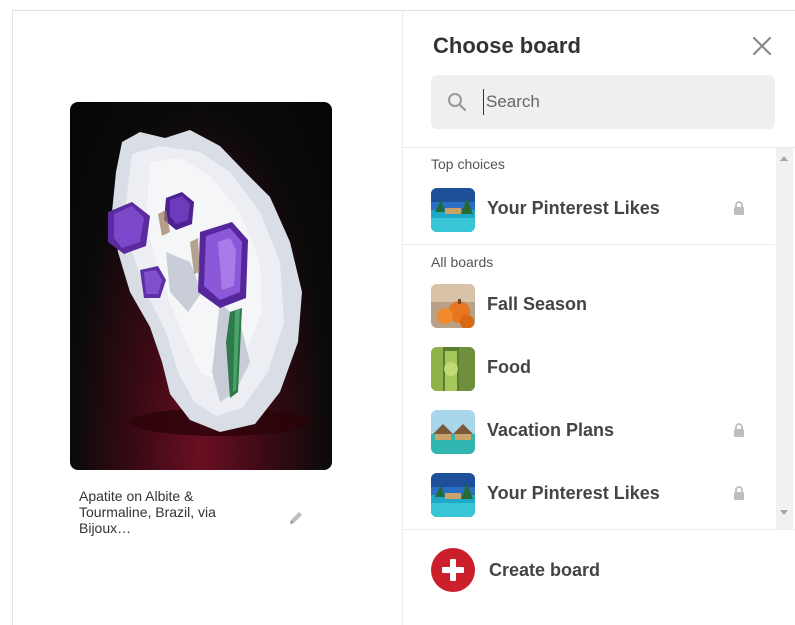  Describe the element at coordinates (762, 46) in the screenshot. I see `close-icon` at that location.